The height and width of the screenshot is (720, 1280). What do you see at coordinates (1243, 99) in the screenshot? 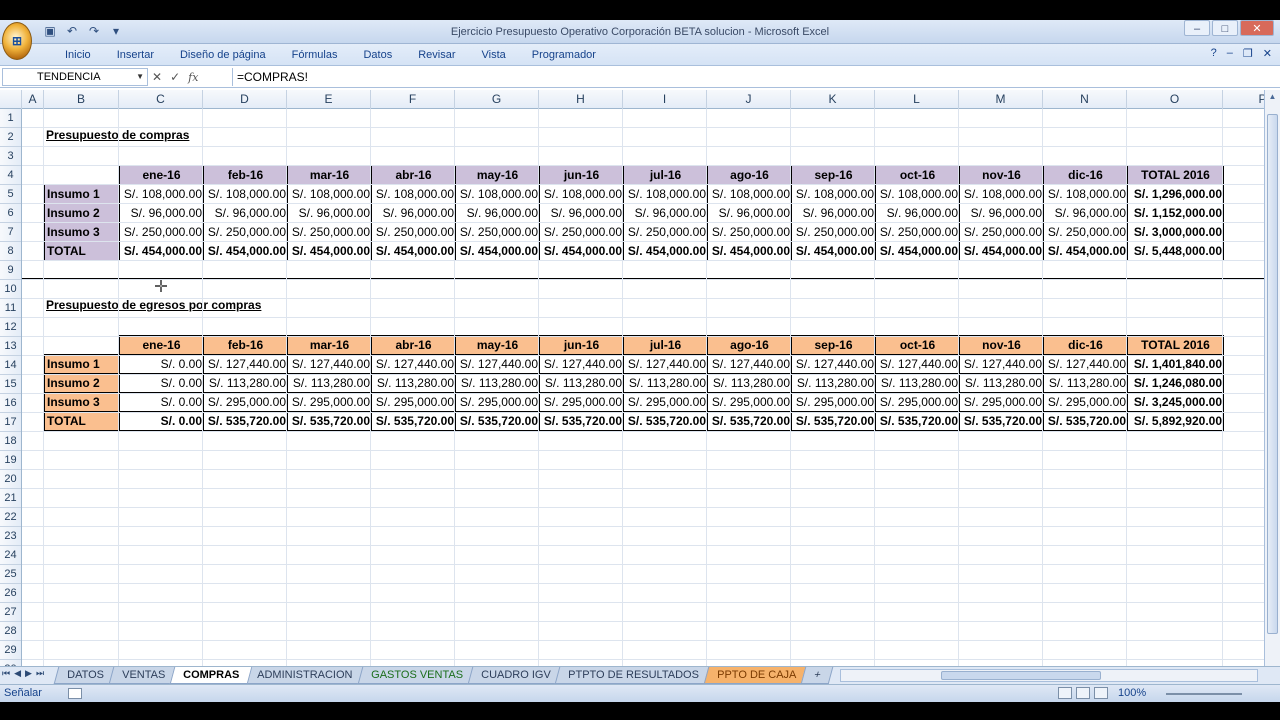
I see `column-header: P` at bounding box center [1243, 99].